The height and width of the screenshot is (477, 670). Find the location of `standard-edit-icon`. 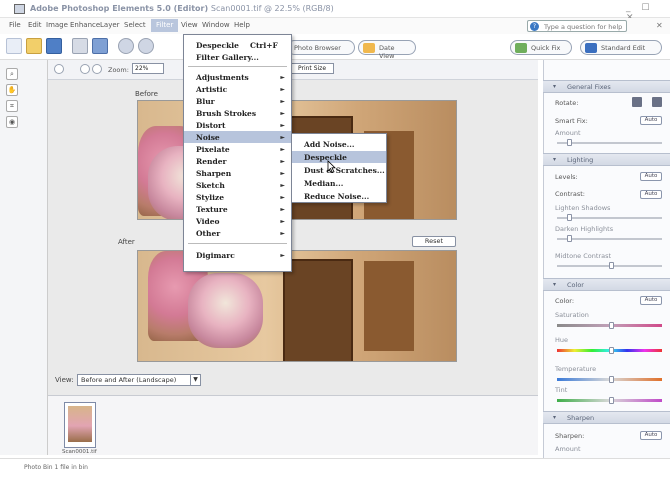

standard-edit-icon is located at coordinates (591, 48).